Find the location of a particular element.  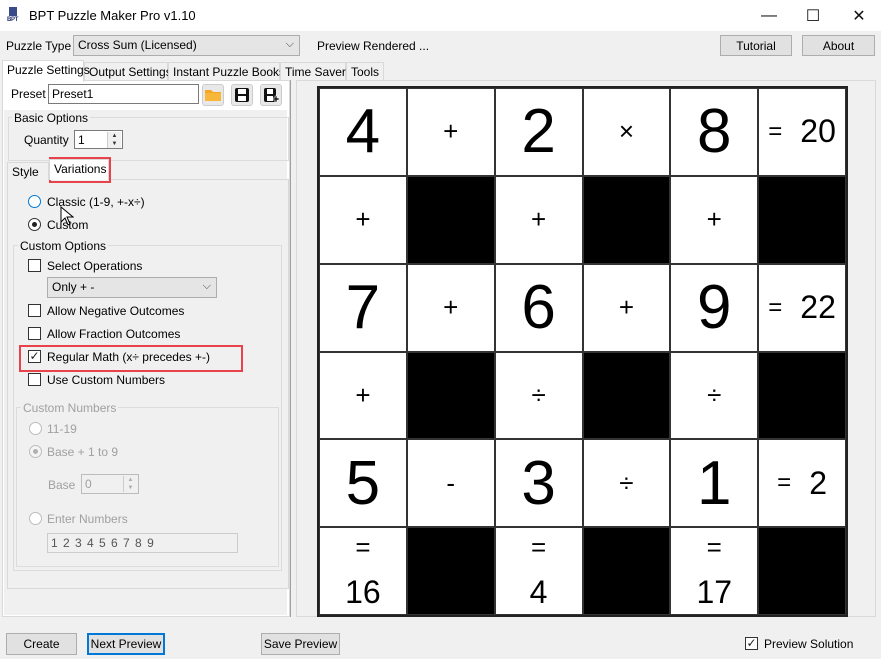

base-radio is located at coordinates (35, 451).